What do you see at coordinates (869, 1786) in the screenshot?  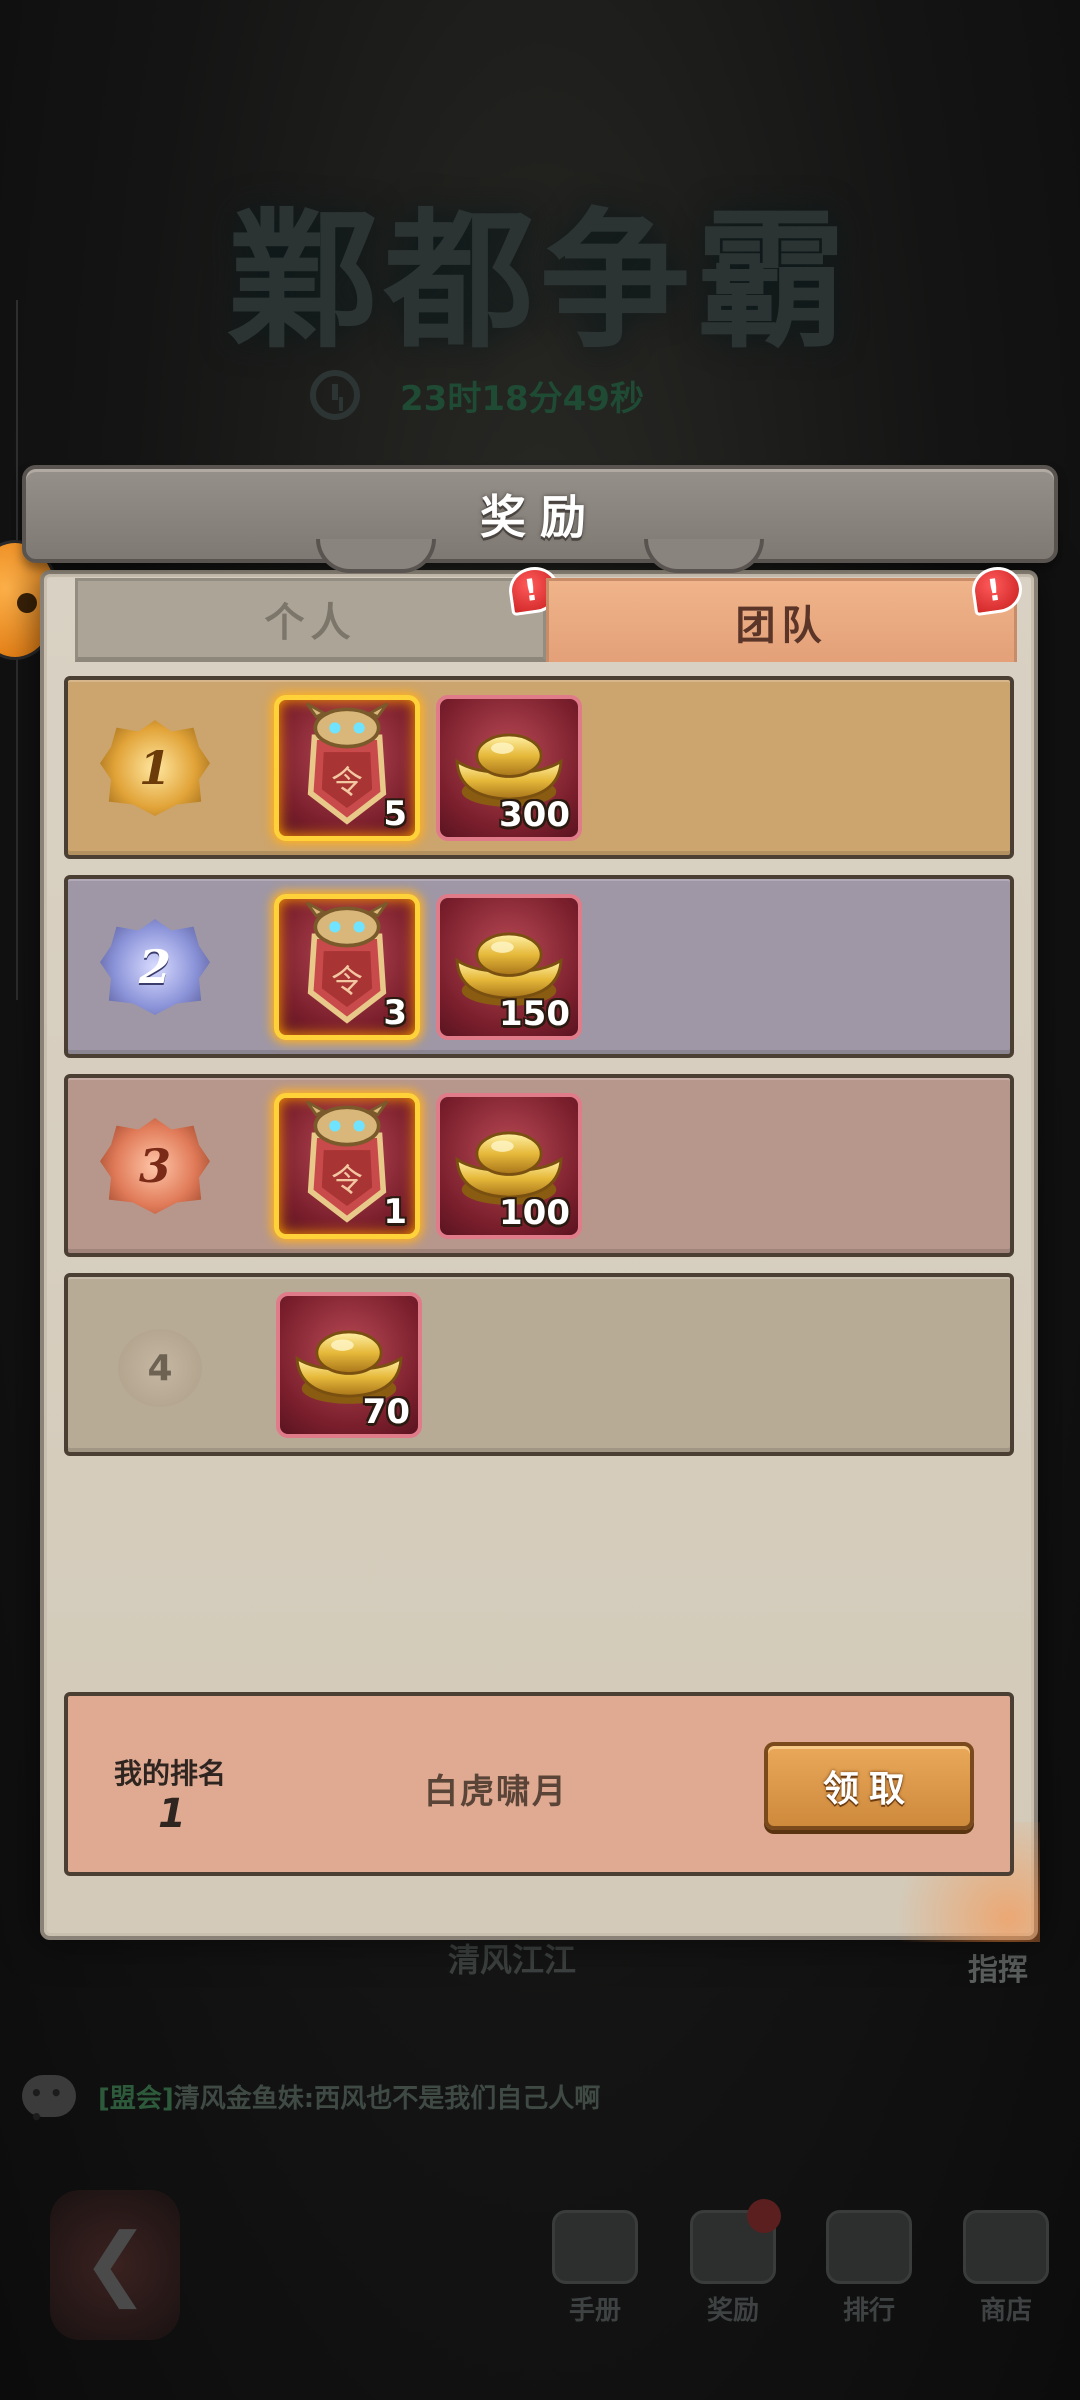 I see `claim-button: 领取` at bounding box center [869, 1786].